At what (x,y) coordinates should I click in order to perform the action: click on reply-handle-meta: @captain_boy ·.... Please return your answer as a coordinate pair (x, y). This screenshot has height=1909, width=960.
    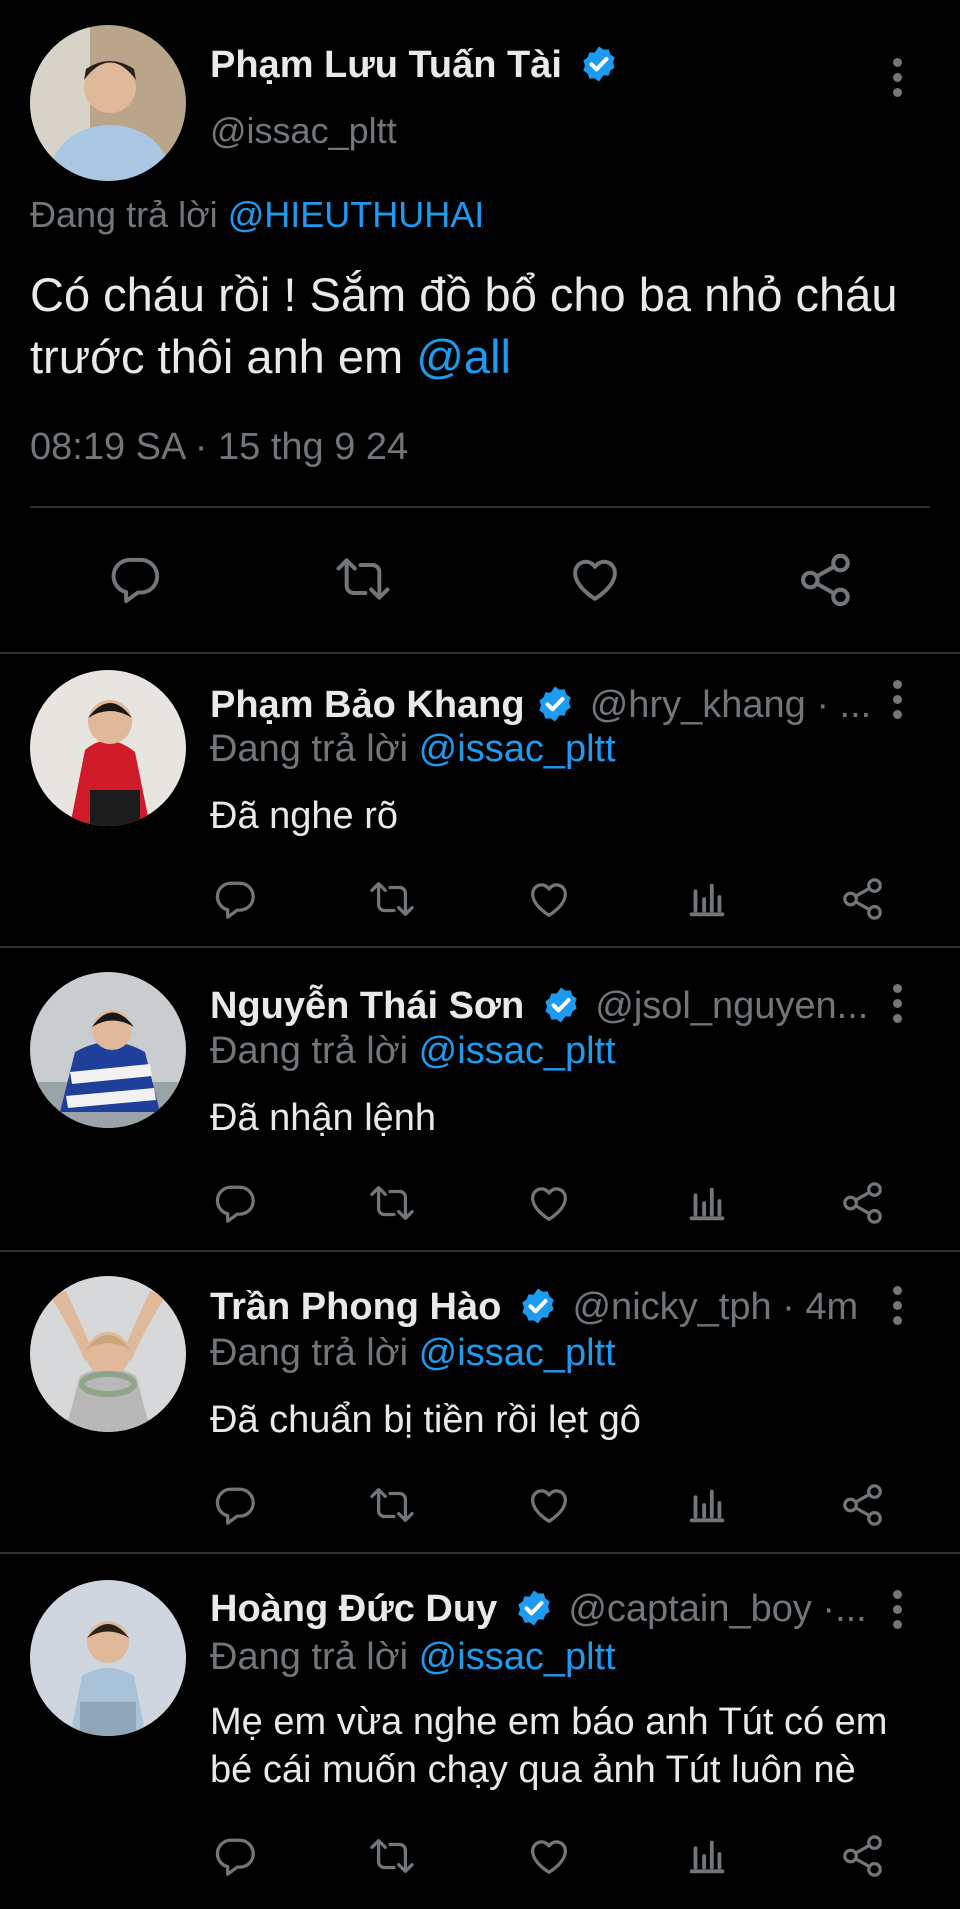
    Looking at the image, I should click on (717, 1609).